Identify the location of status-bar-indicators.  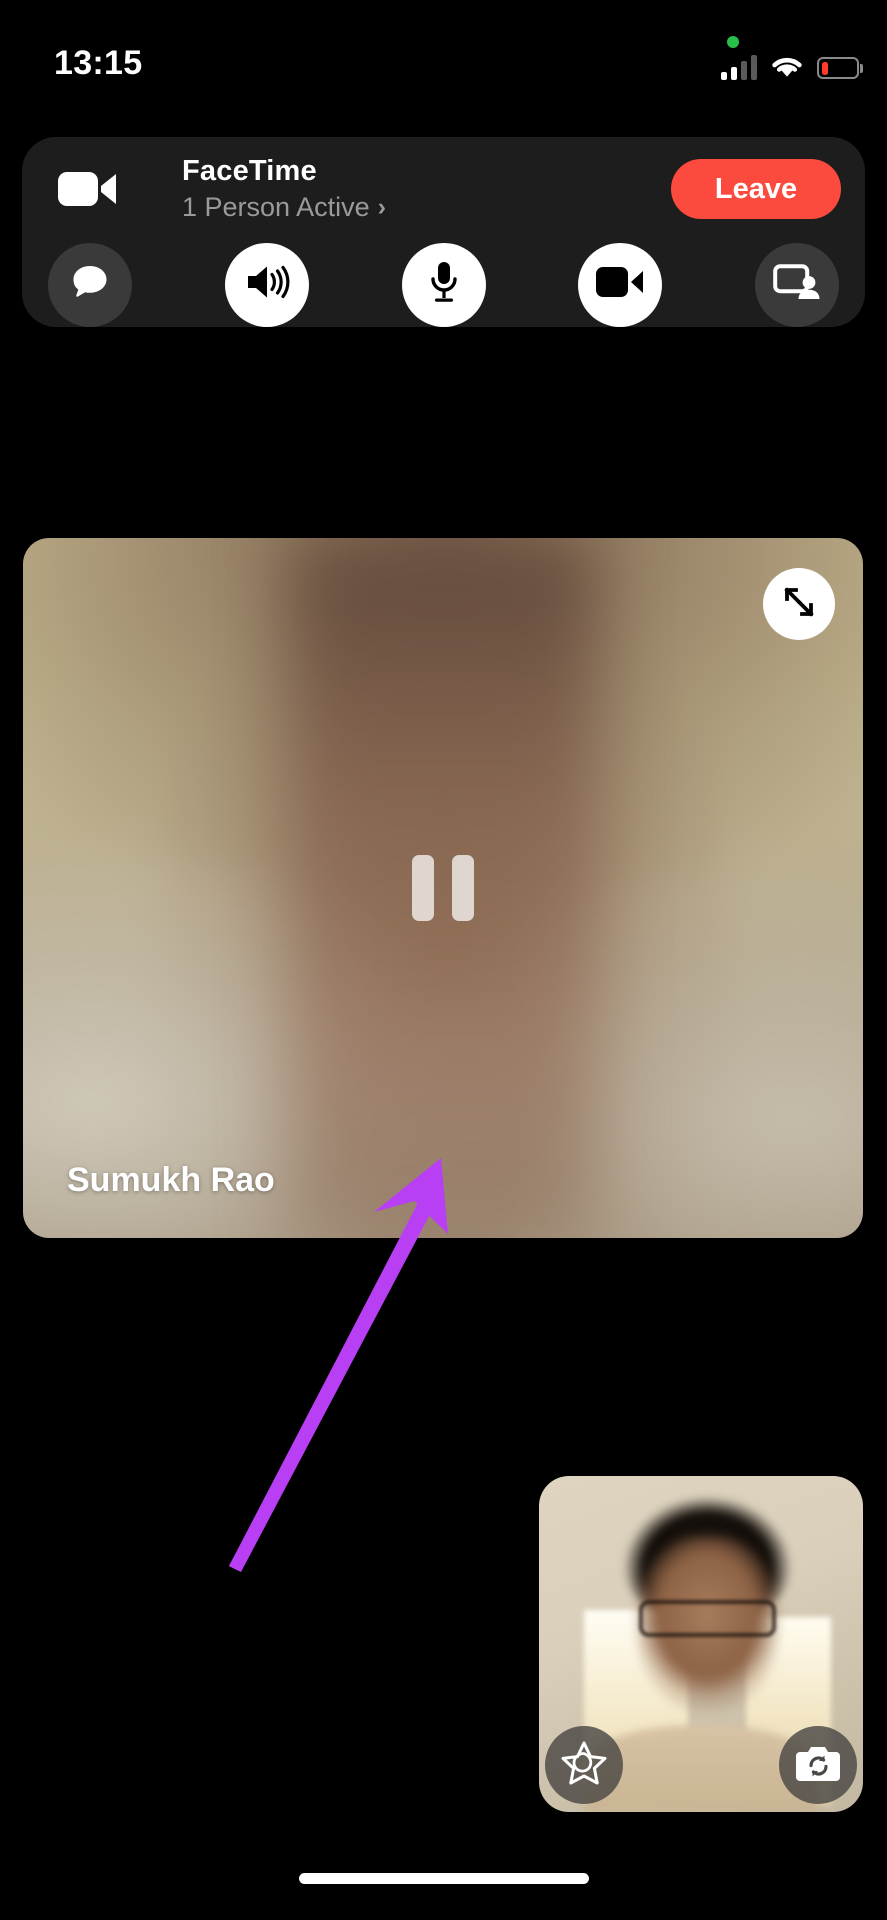
(792, 64).